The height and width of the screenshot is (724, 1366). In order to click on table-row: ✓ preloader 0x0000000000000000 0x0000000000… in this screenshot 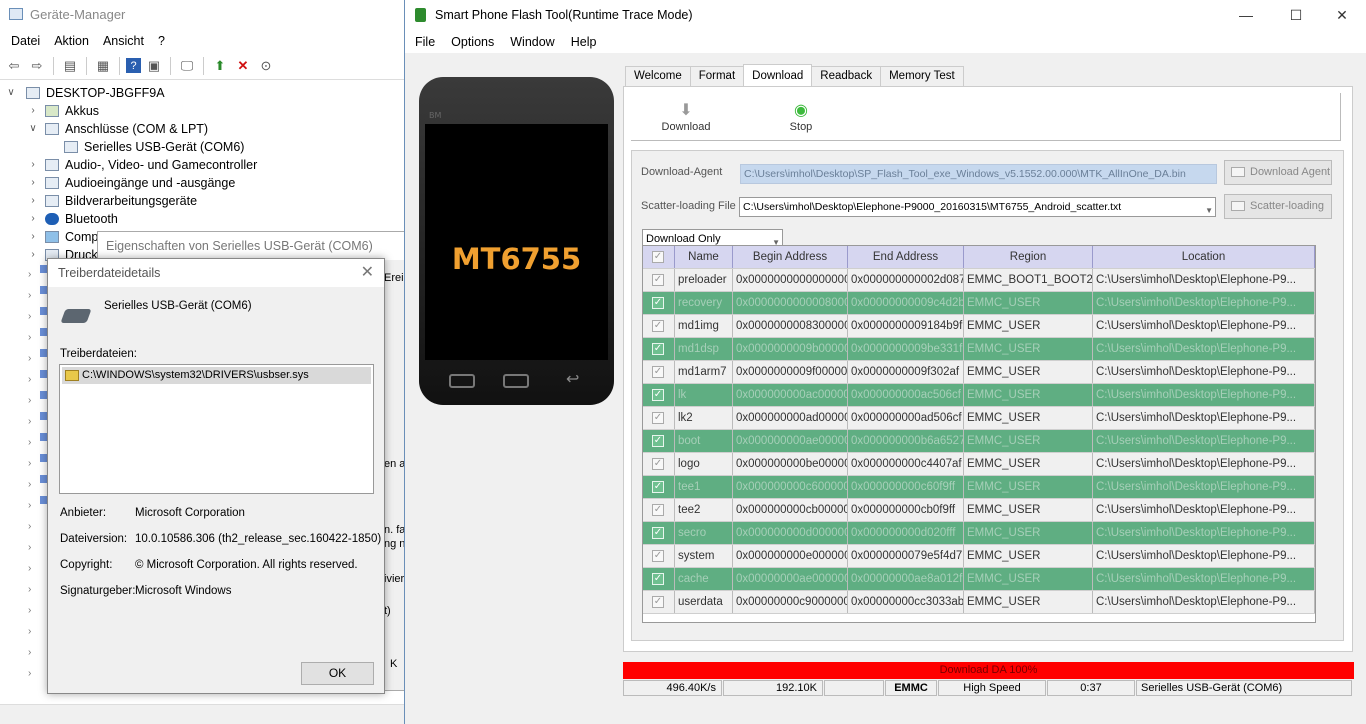, I will do `click(979, 280)`.